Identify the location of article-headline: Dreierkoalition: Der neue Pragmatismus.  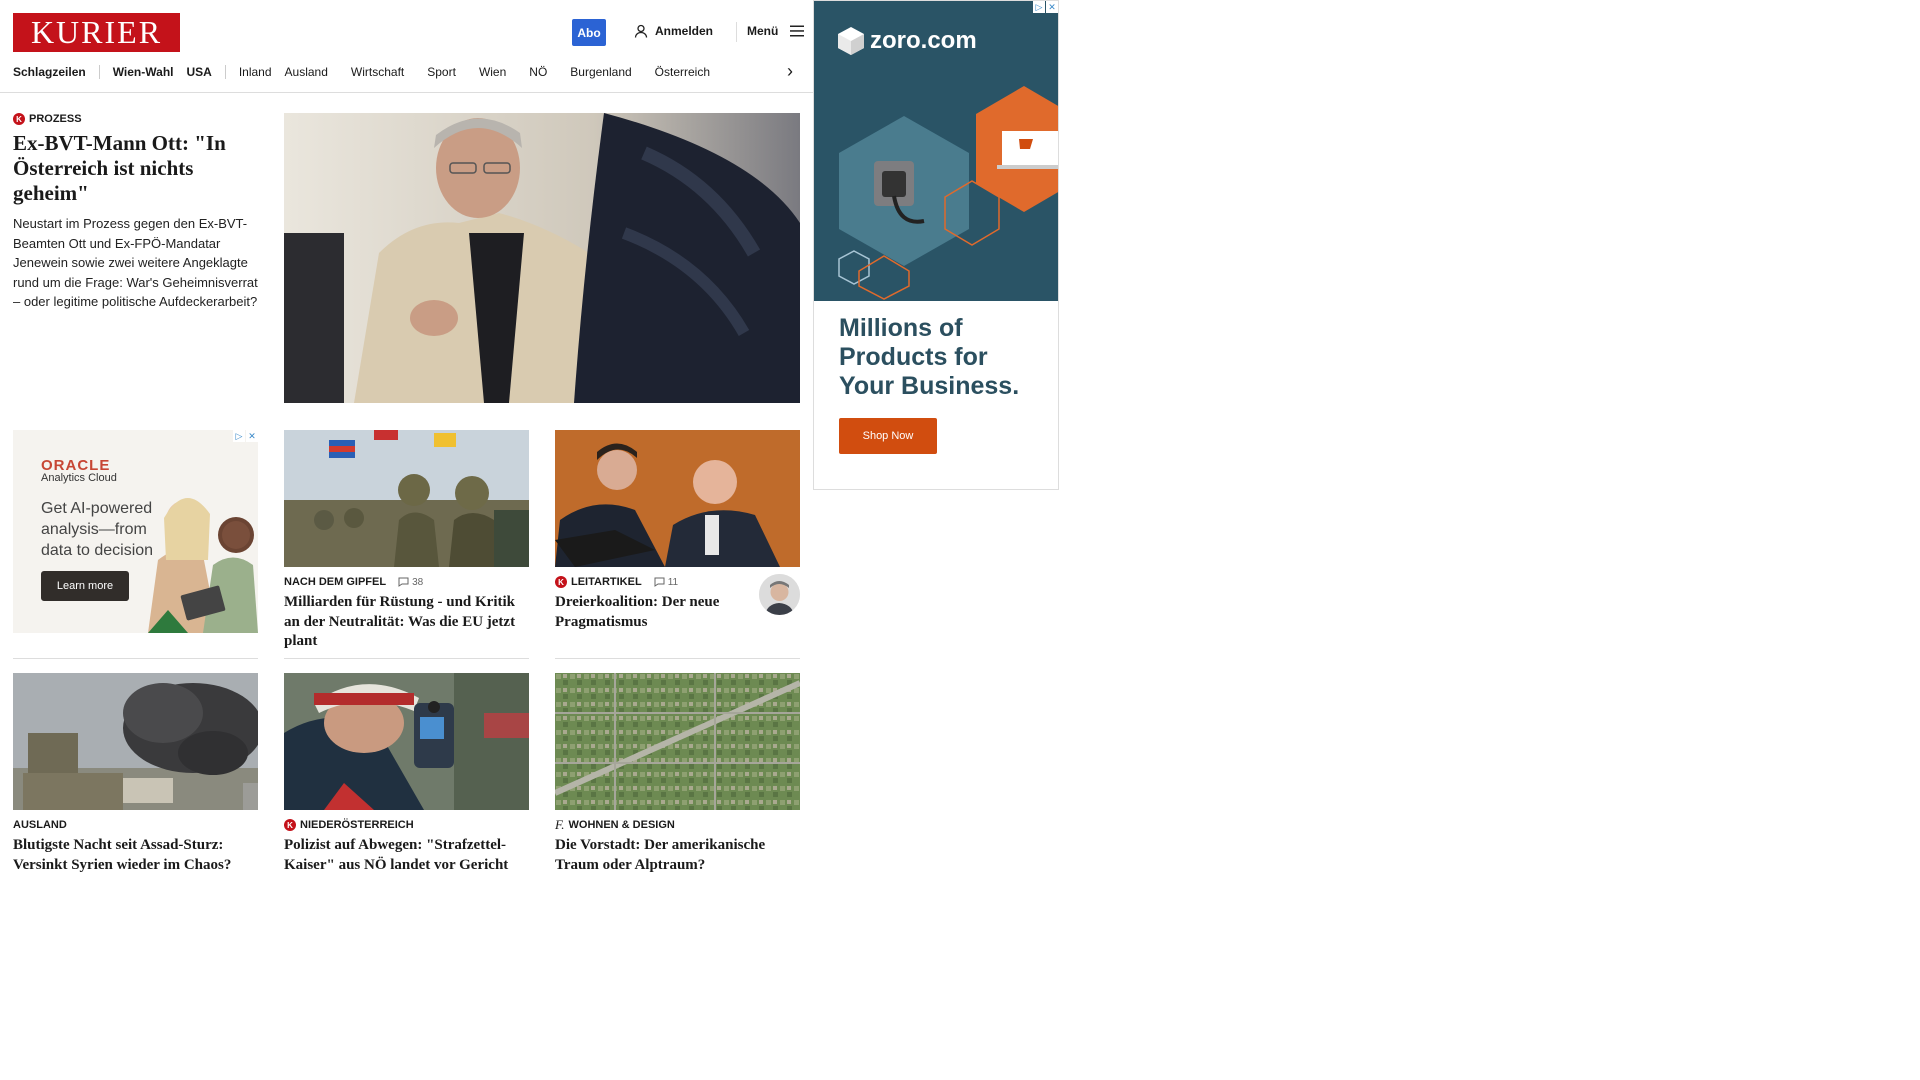
(650, 612).